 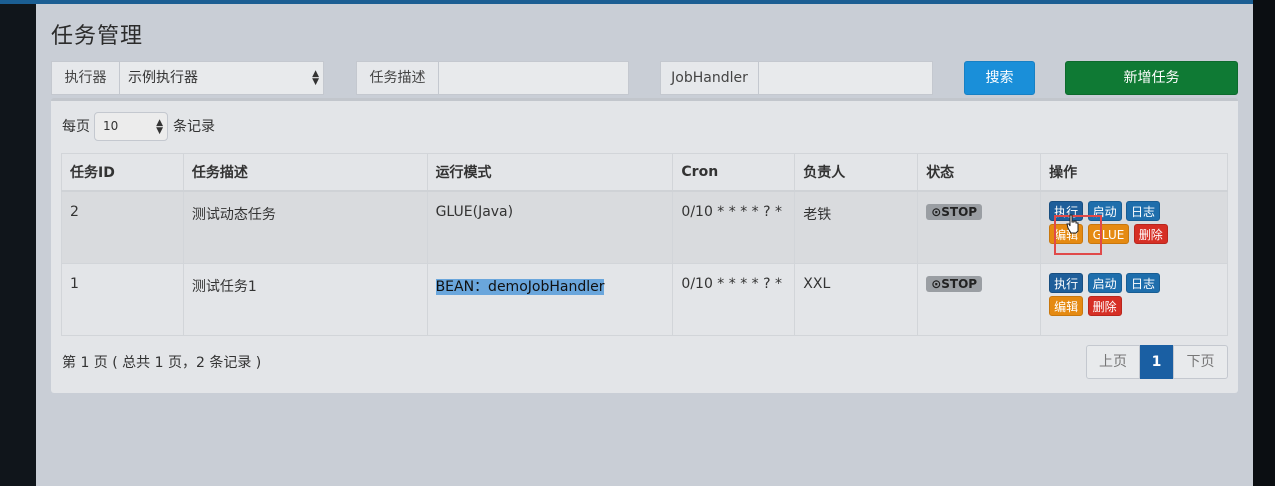 I want to click on row-actions: 执行 启动 日志 编辑 删除, so click(x=1134, y=296).